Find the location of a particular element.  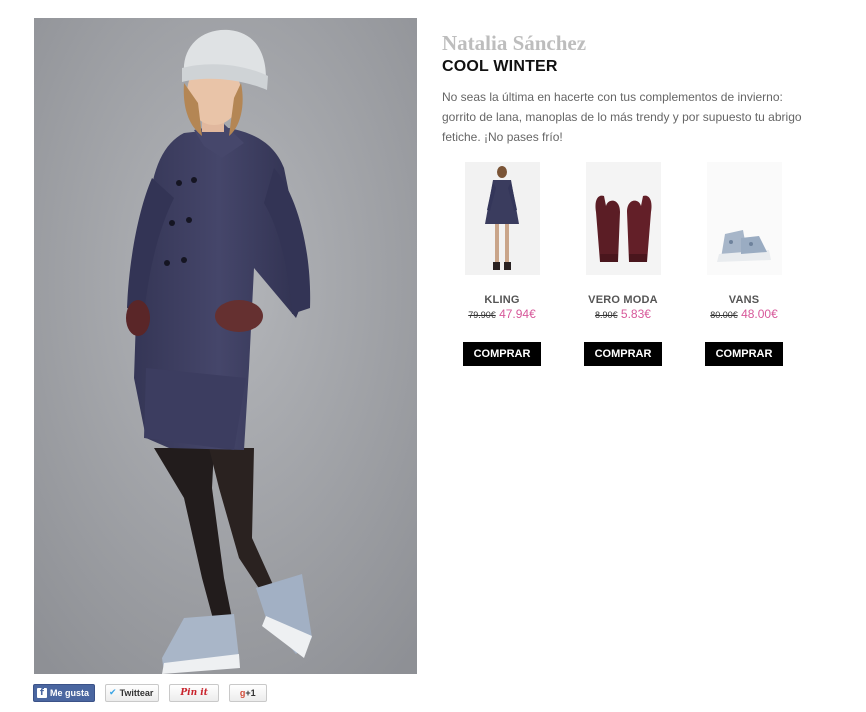

product-old-price: 8.90€ is located at coordinates (606, 315).